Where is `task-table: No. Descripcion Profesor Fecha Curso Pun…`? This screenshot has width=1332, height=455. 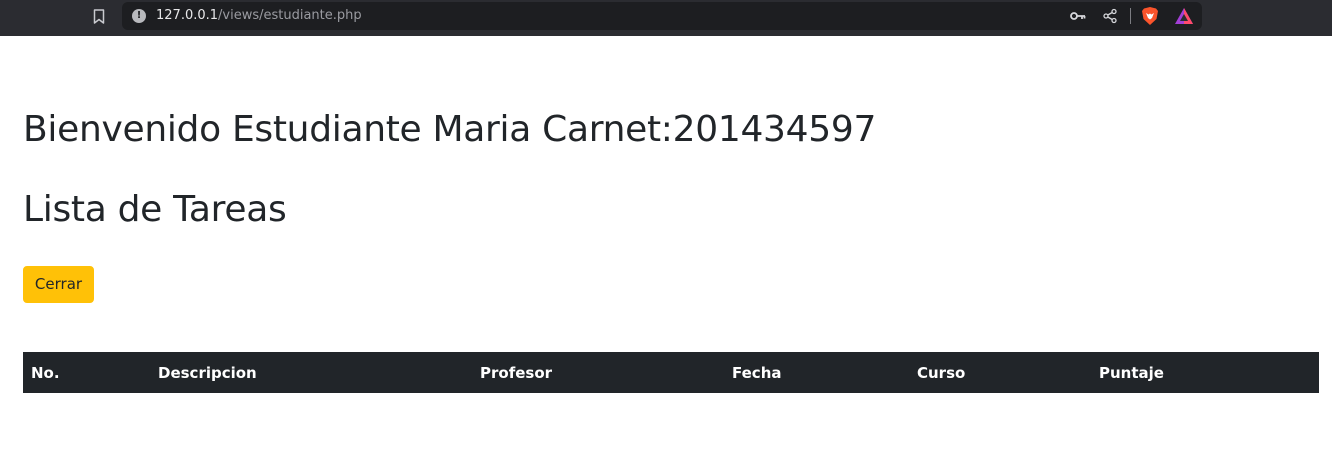
task-table: No. Descripcion Profesor Fecha Curso Pun… is located at coordinates (671, 372).